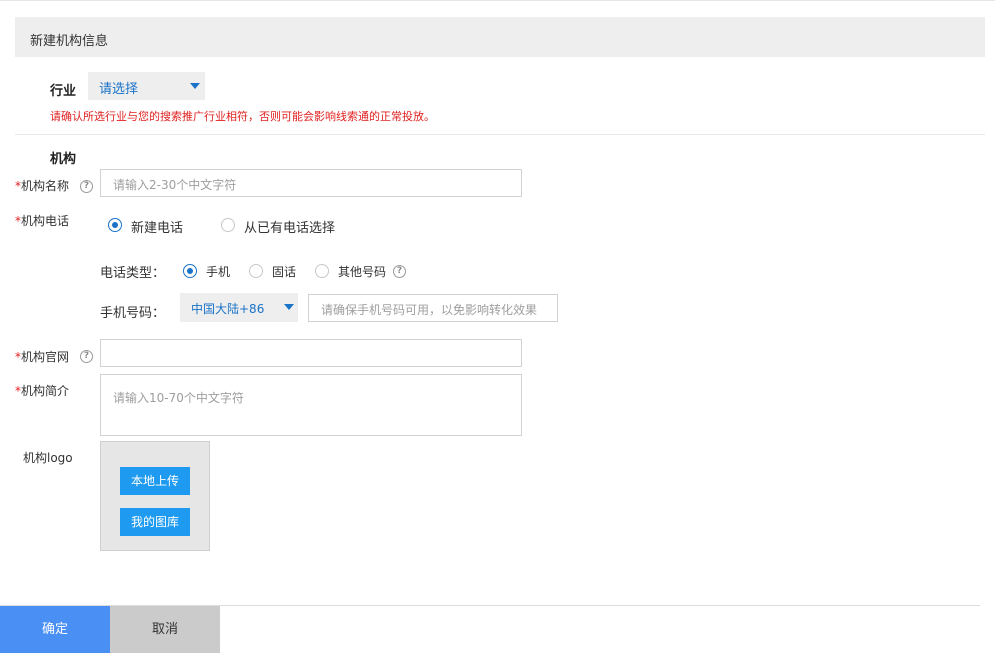 The image size is (995, 653). I want to click on radio-new-phone, so click(115, 225).